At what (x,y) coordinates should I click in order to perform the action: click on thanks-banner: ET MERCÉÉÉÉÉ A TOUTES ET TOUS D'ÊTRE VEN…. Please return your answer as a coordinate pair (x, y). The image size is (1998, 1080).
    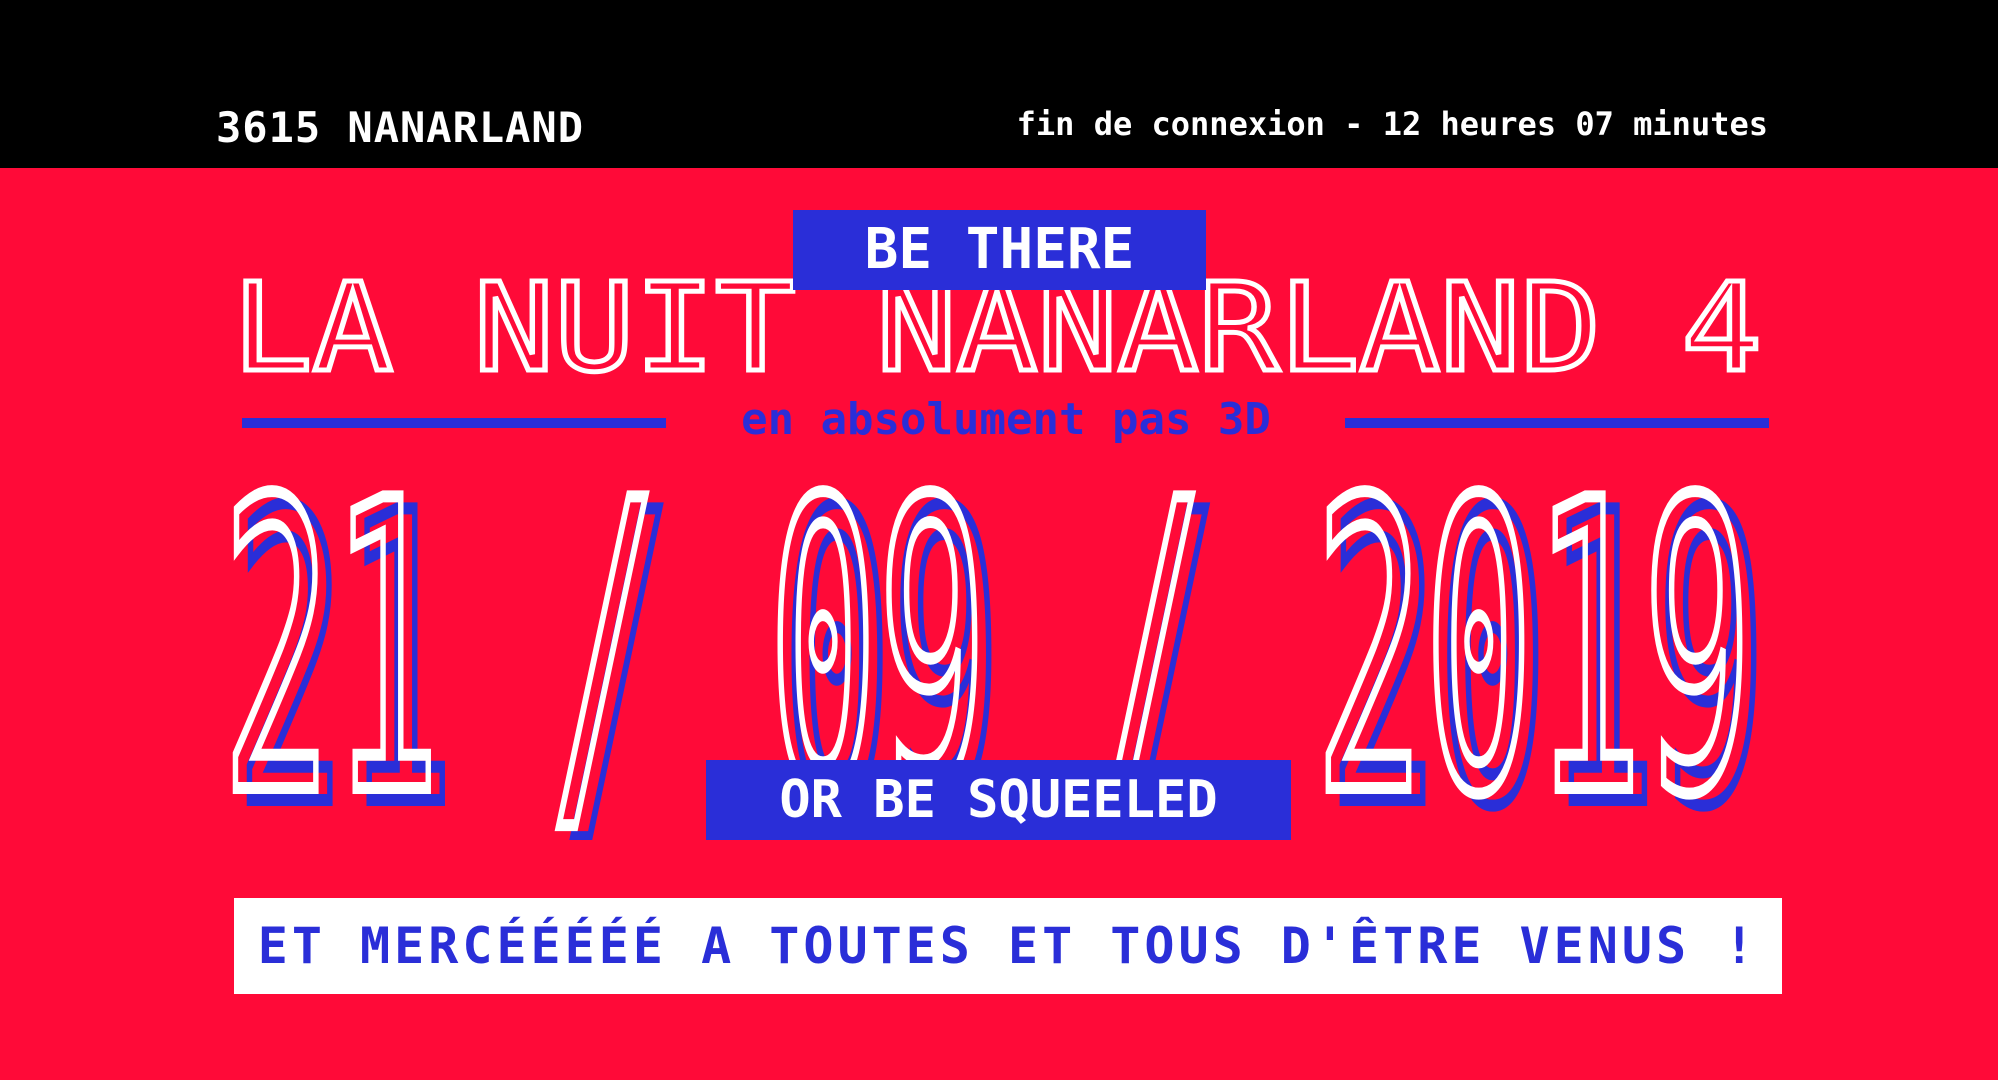
    Looking at the image, I should click on (1008, 946).